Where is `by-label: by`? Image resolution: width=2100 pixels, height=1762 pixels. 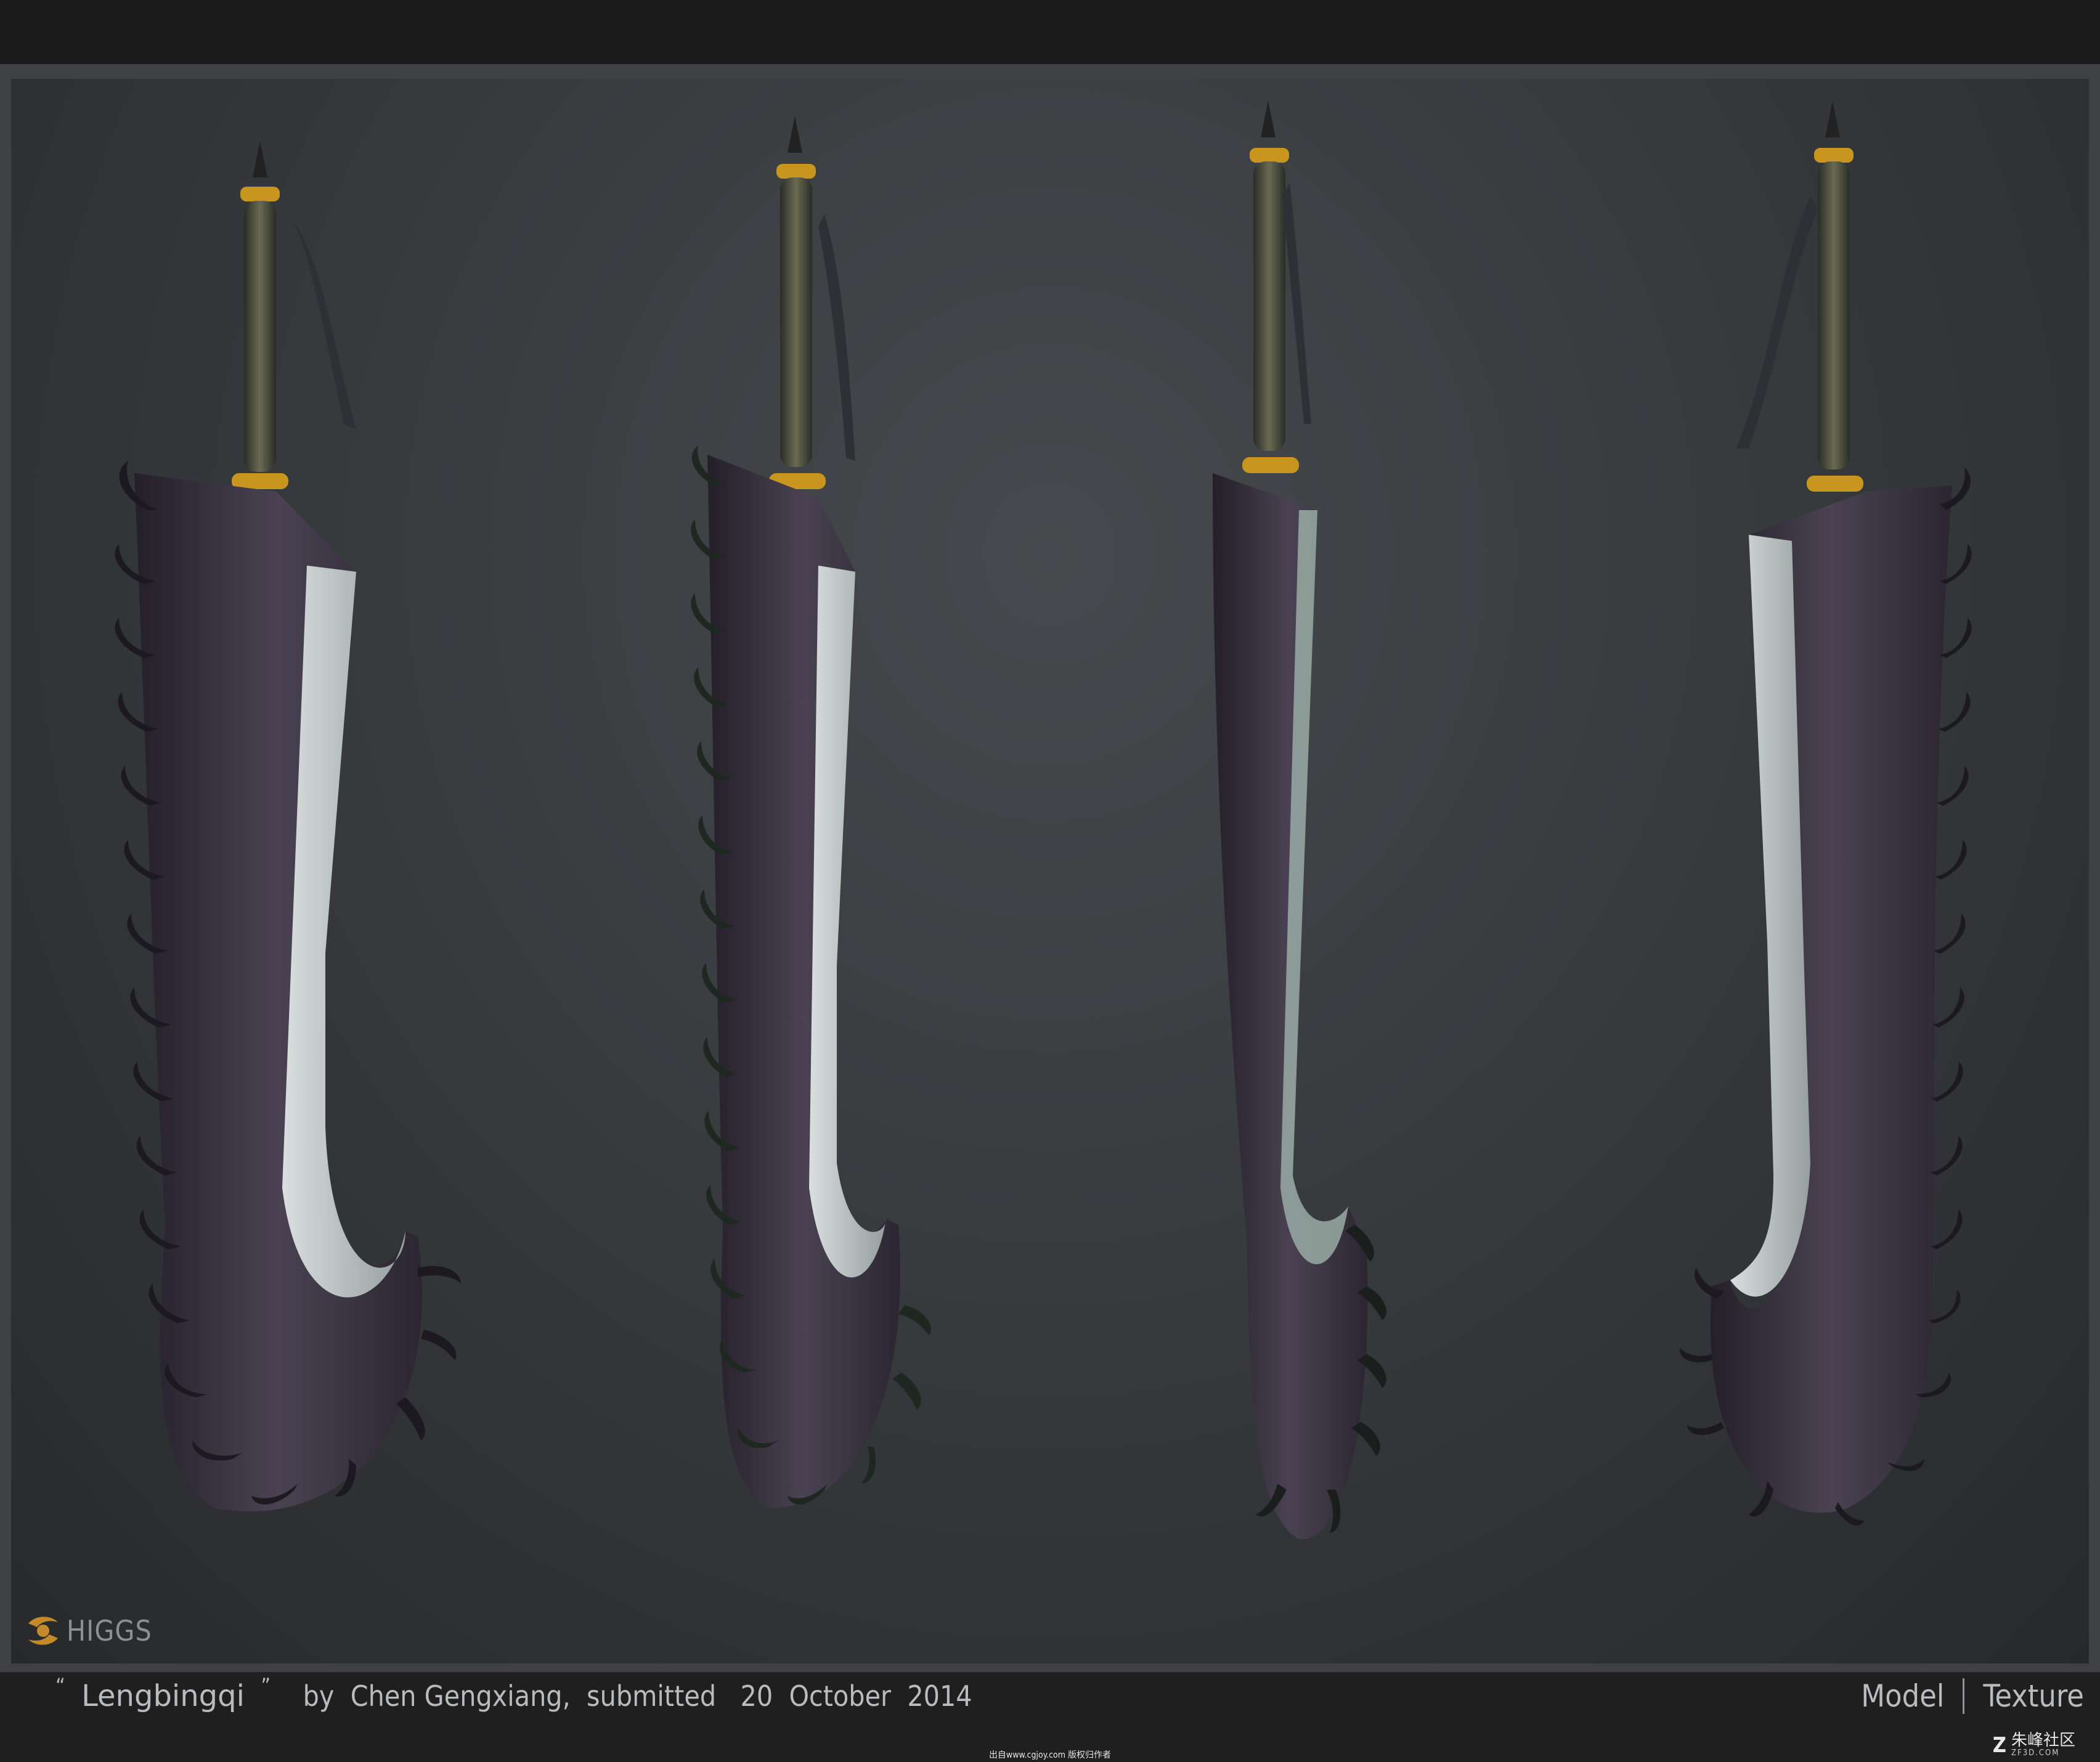
by-label: by is located at coordinates (319, 1696).